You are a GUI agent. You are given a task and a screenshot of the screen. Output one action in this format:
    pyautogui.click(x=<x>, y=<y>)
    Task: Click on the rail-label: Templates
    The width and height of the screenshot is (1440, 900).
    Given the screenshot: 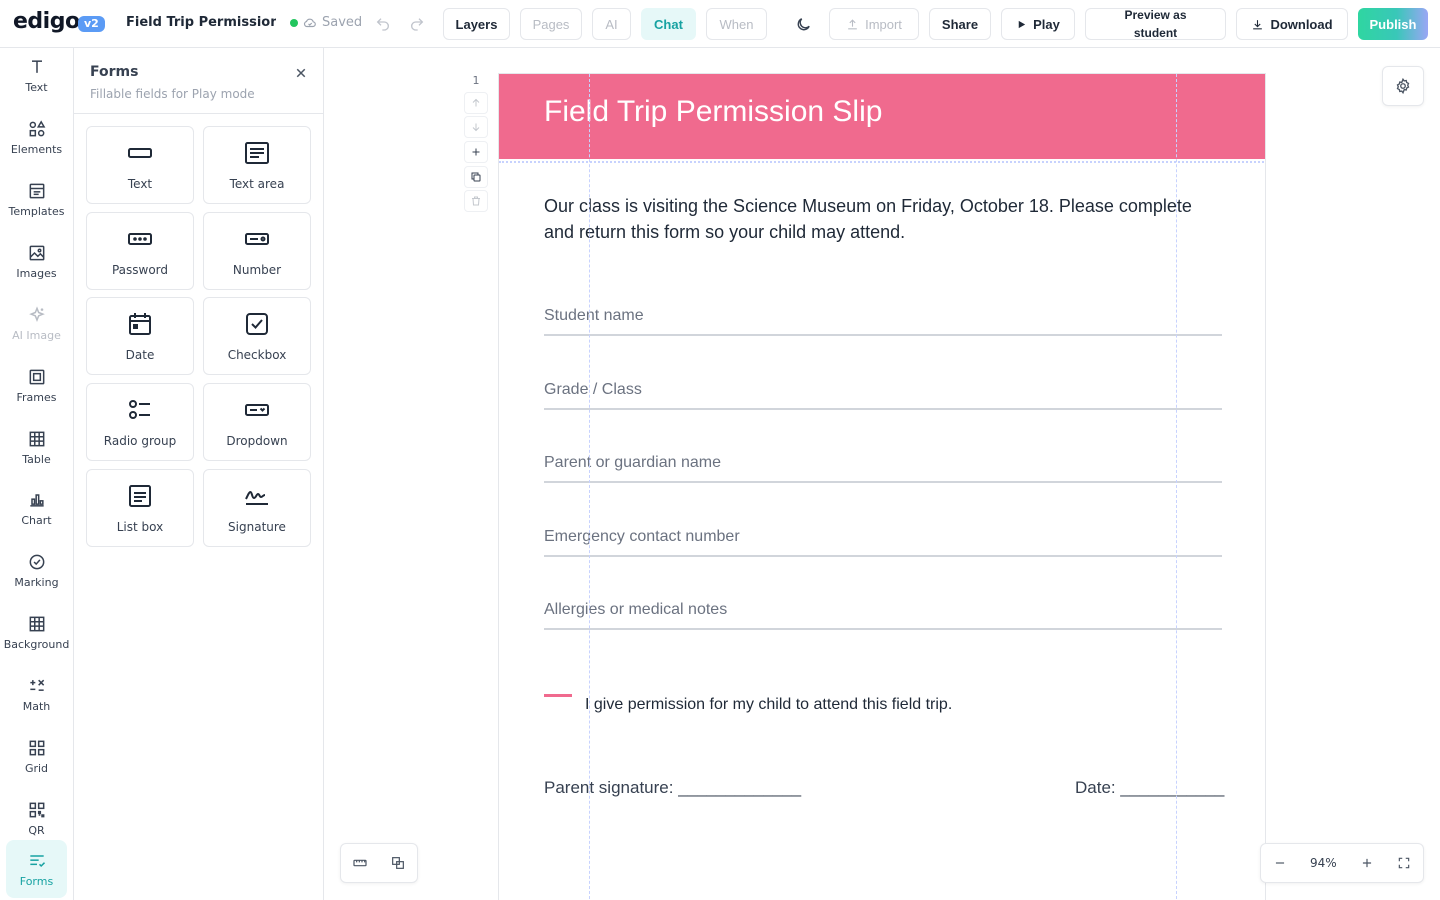 What is the action you would take?
    pyautogui.click(x=36, y=211)
    